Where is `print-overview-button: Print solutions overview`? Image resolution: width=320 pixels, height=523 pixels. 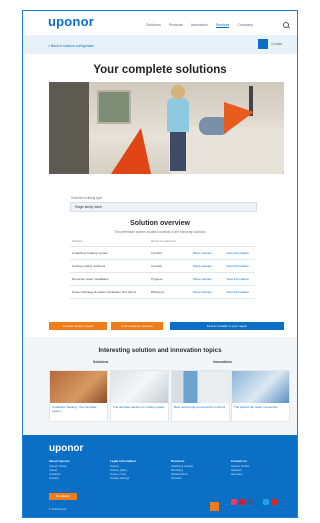 print-overview-button: Print solutions overview is located at coordinates (137, 326).